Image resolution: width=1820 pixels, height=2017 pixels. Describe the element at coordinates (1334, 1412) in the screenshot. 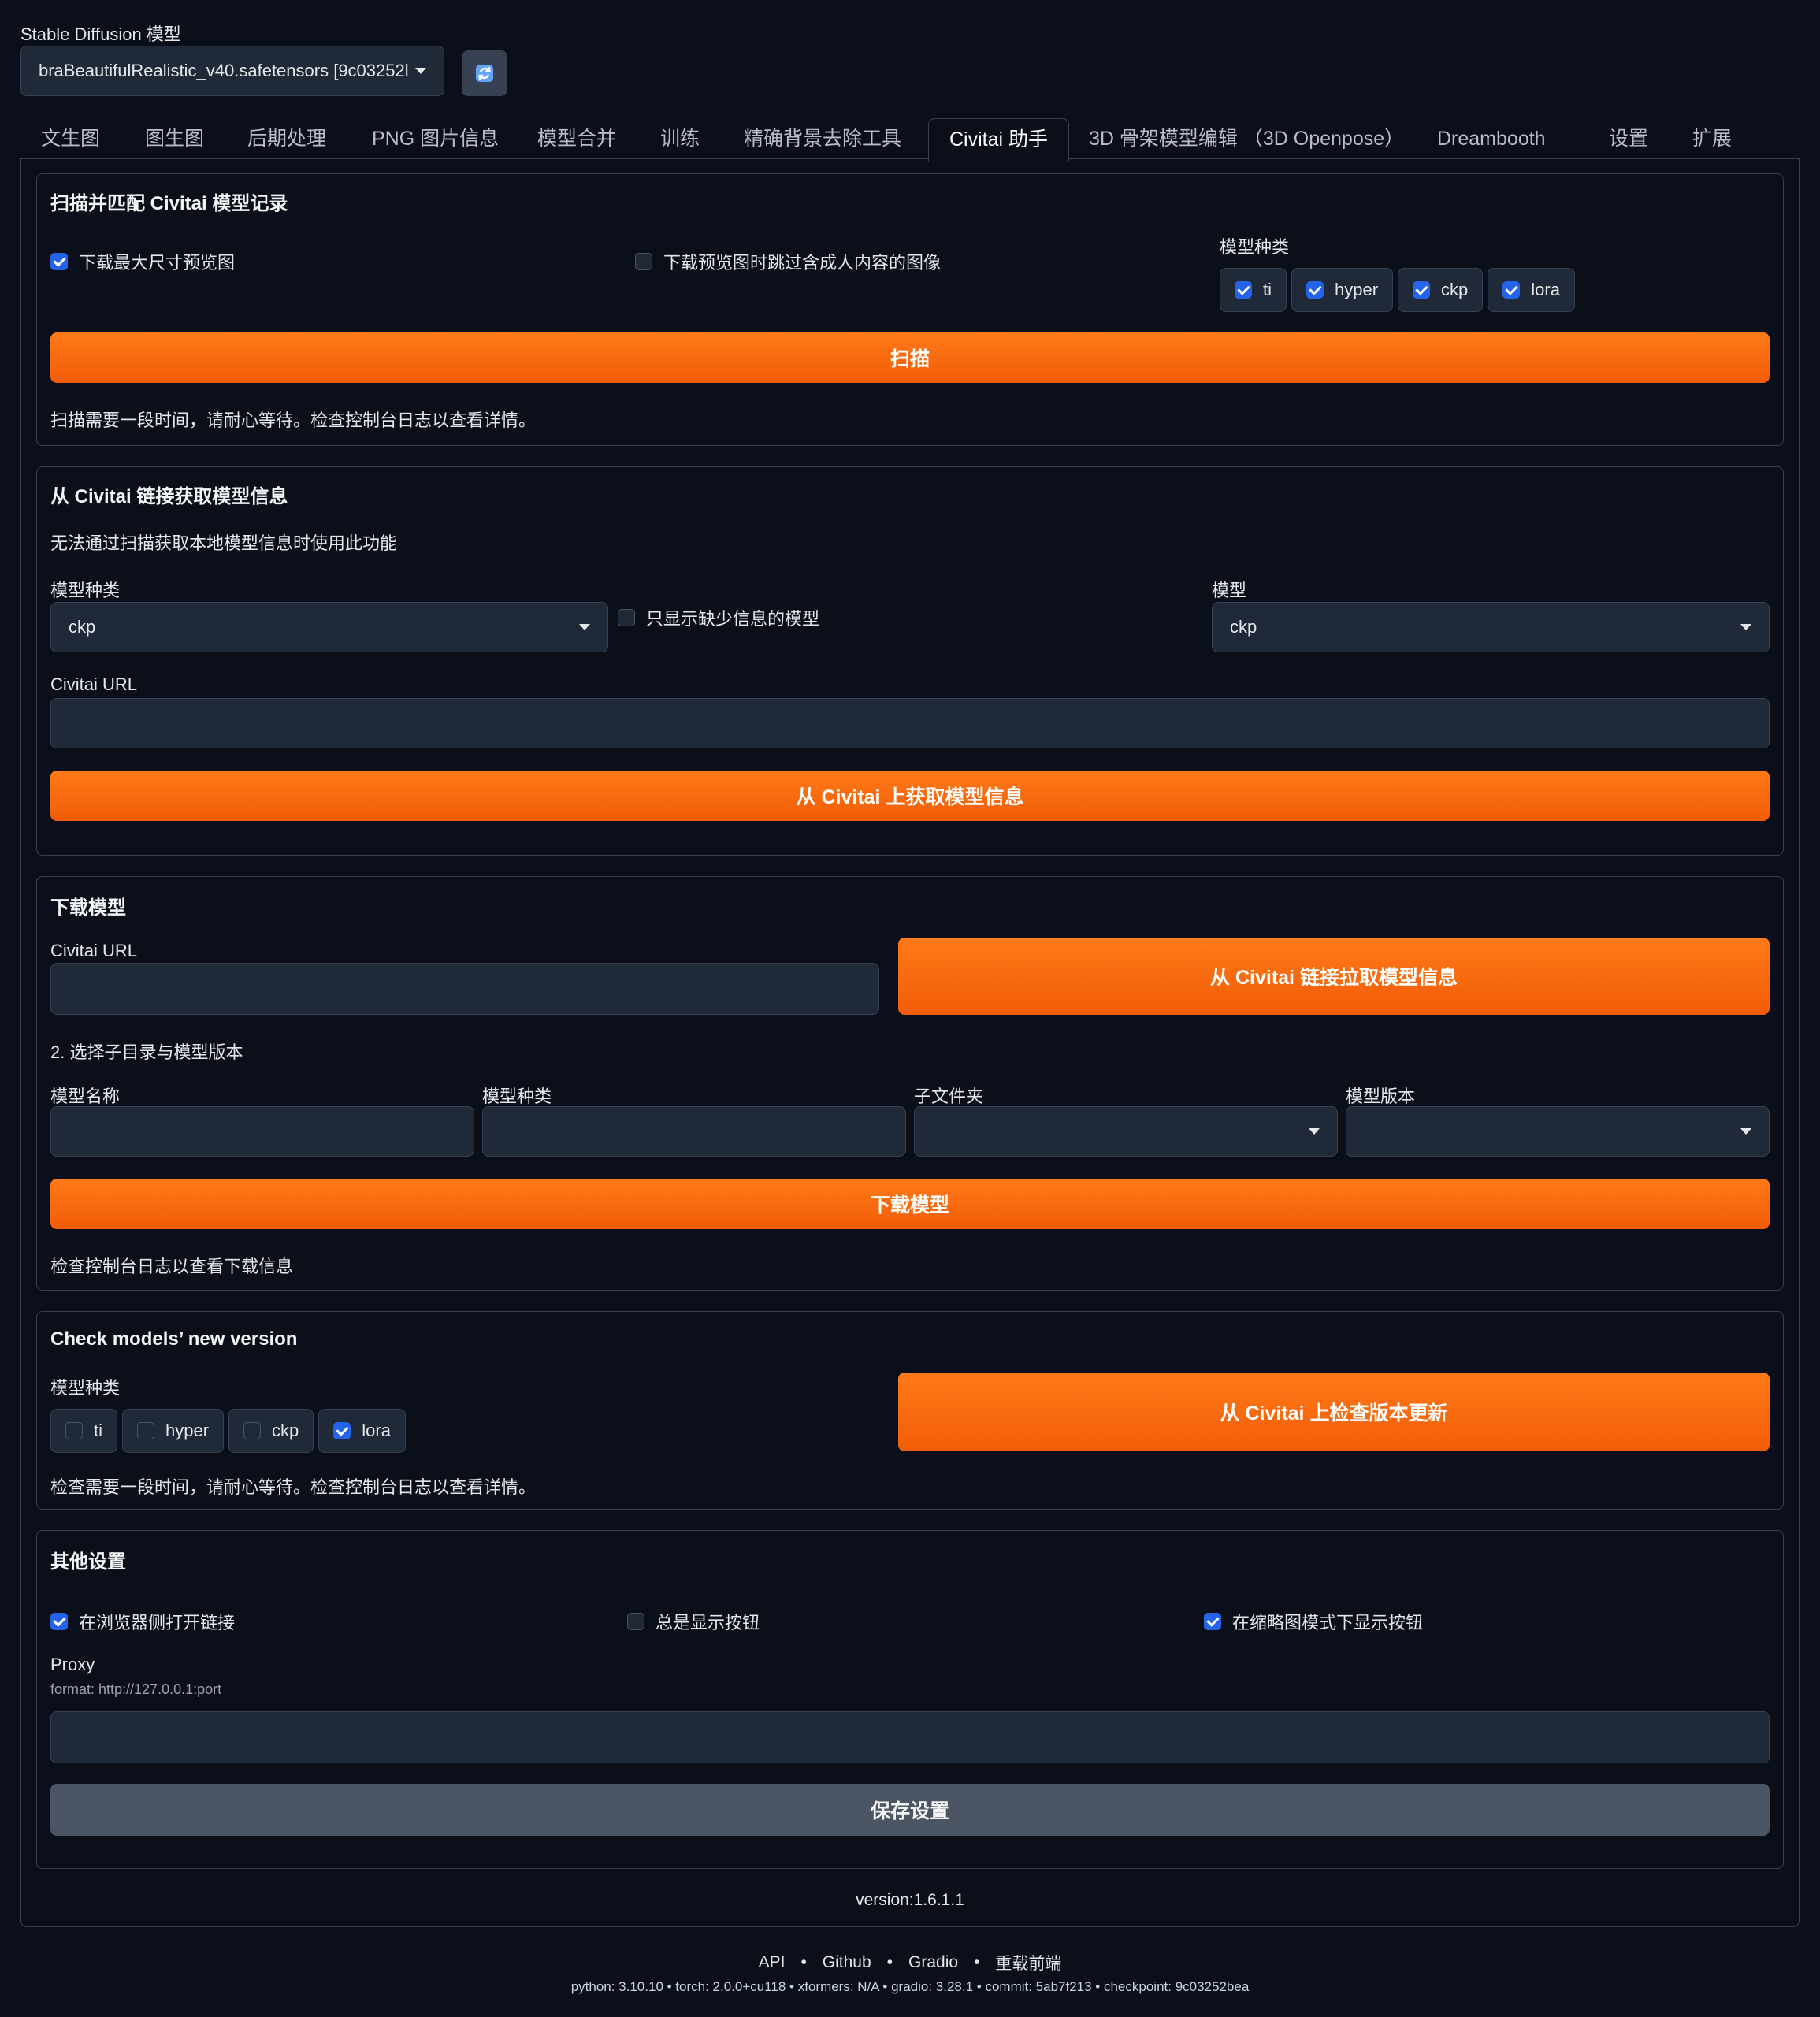

I see `check-updates-button: 从 Civitai 上检查版本更新` at that location.